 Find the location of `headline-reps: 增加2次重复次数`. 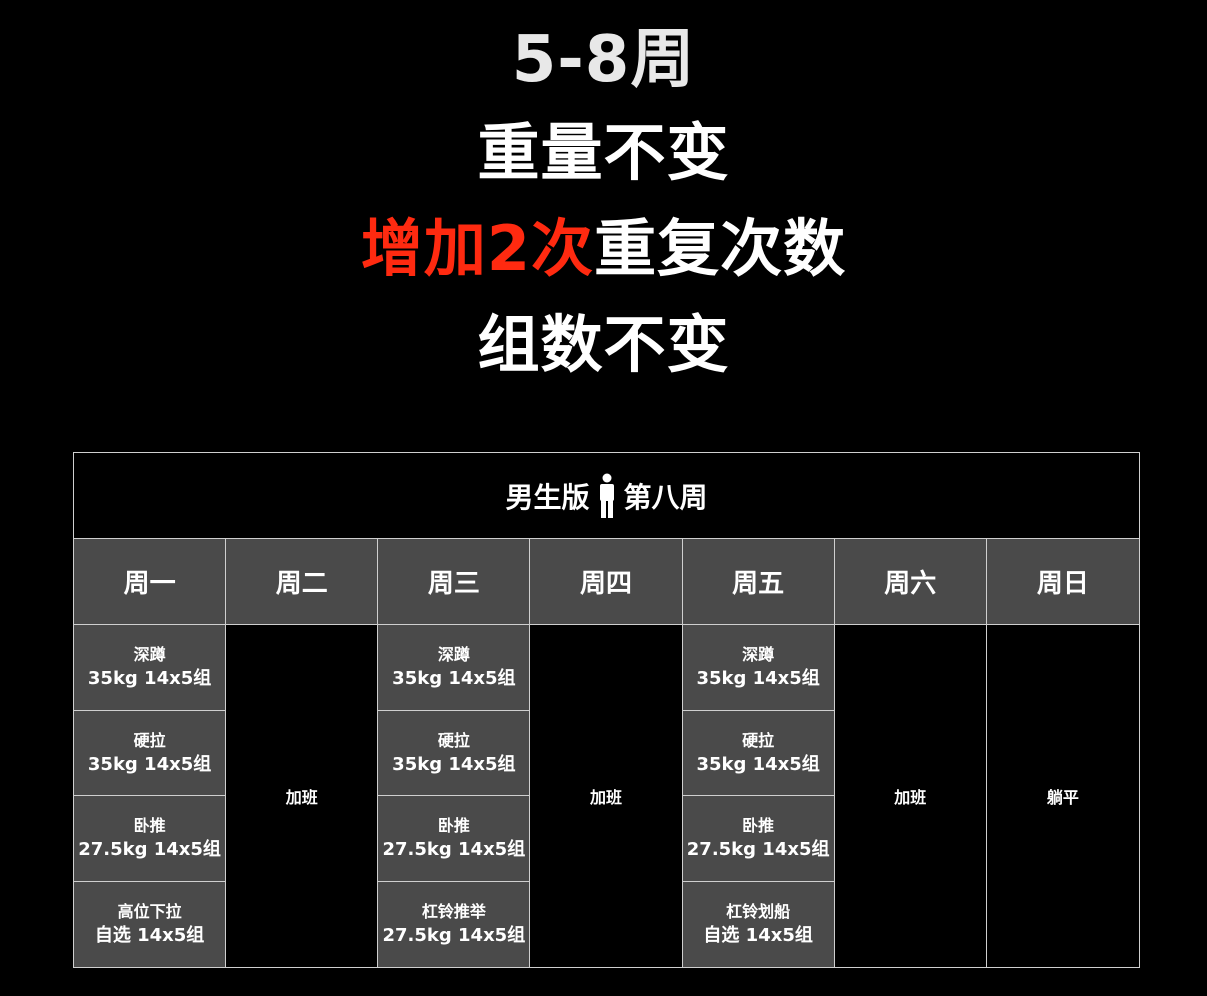

headline-reps: 增加2次重复次数 is located at coordinates (603, 249).